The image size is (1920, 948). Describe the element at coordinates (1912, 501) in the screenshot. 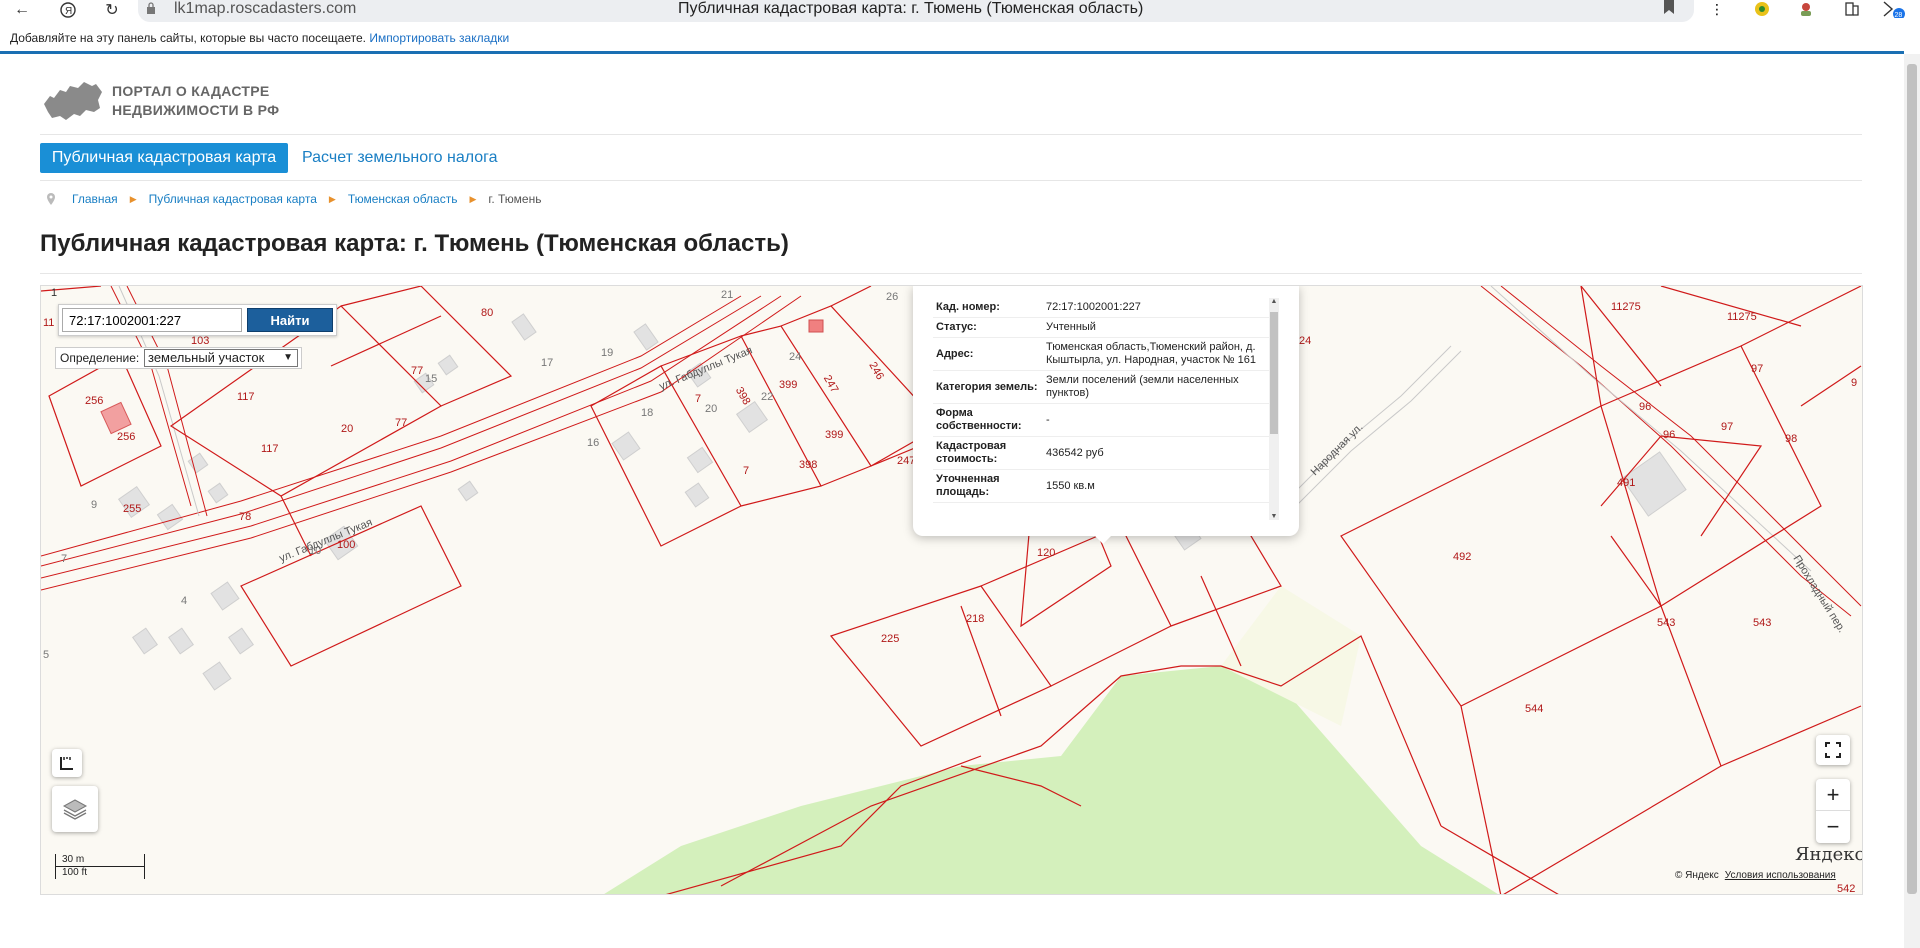

I see `page-scrollbar` at that location.